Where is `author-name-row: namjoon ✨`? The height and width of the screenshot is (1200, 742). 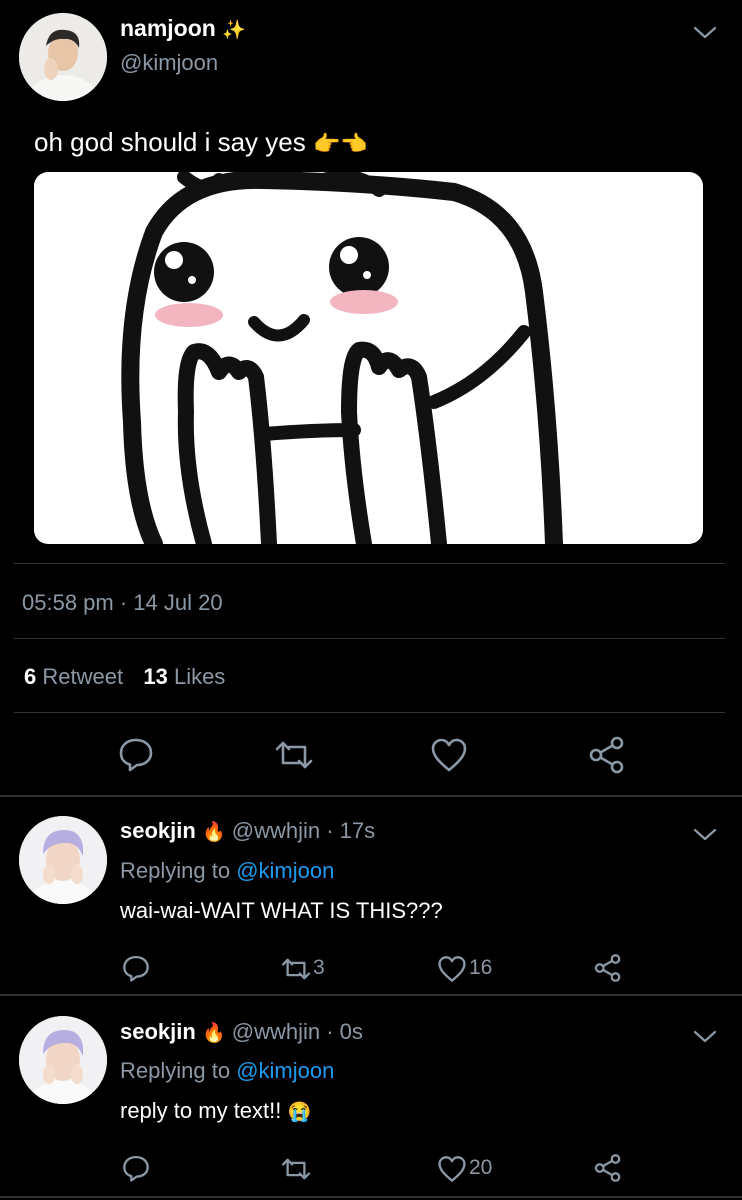 author-name-row: namjoon ✨ is located at coordinates (183, 28).